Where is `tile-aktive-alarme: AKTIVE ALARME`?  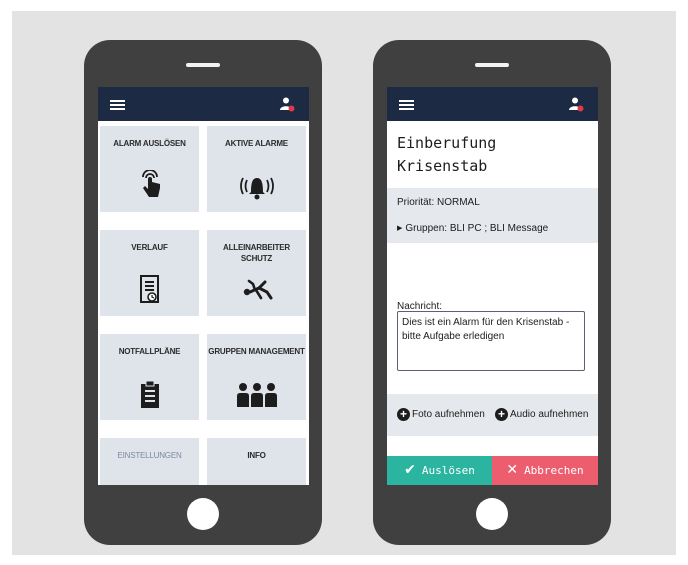
tile-aktive-alarme: AKTIVE ALARME is located at coordinates (256, 169).